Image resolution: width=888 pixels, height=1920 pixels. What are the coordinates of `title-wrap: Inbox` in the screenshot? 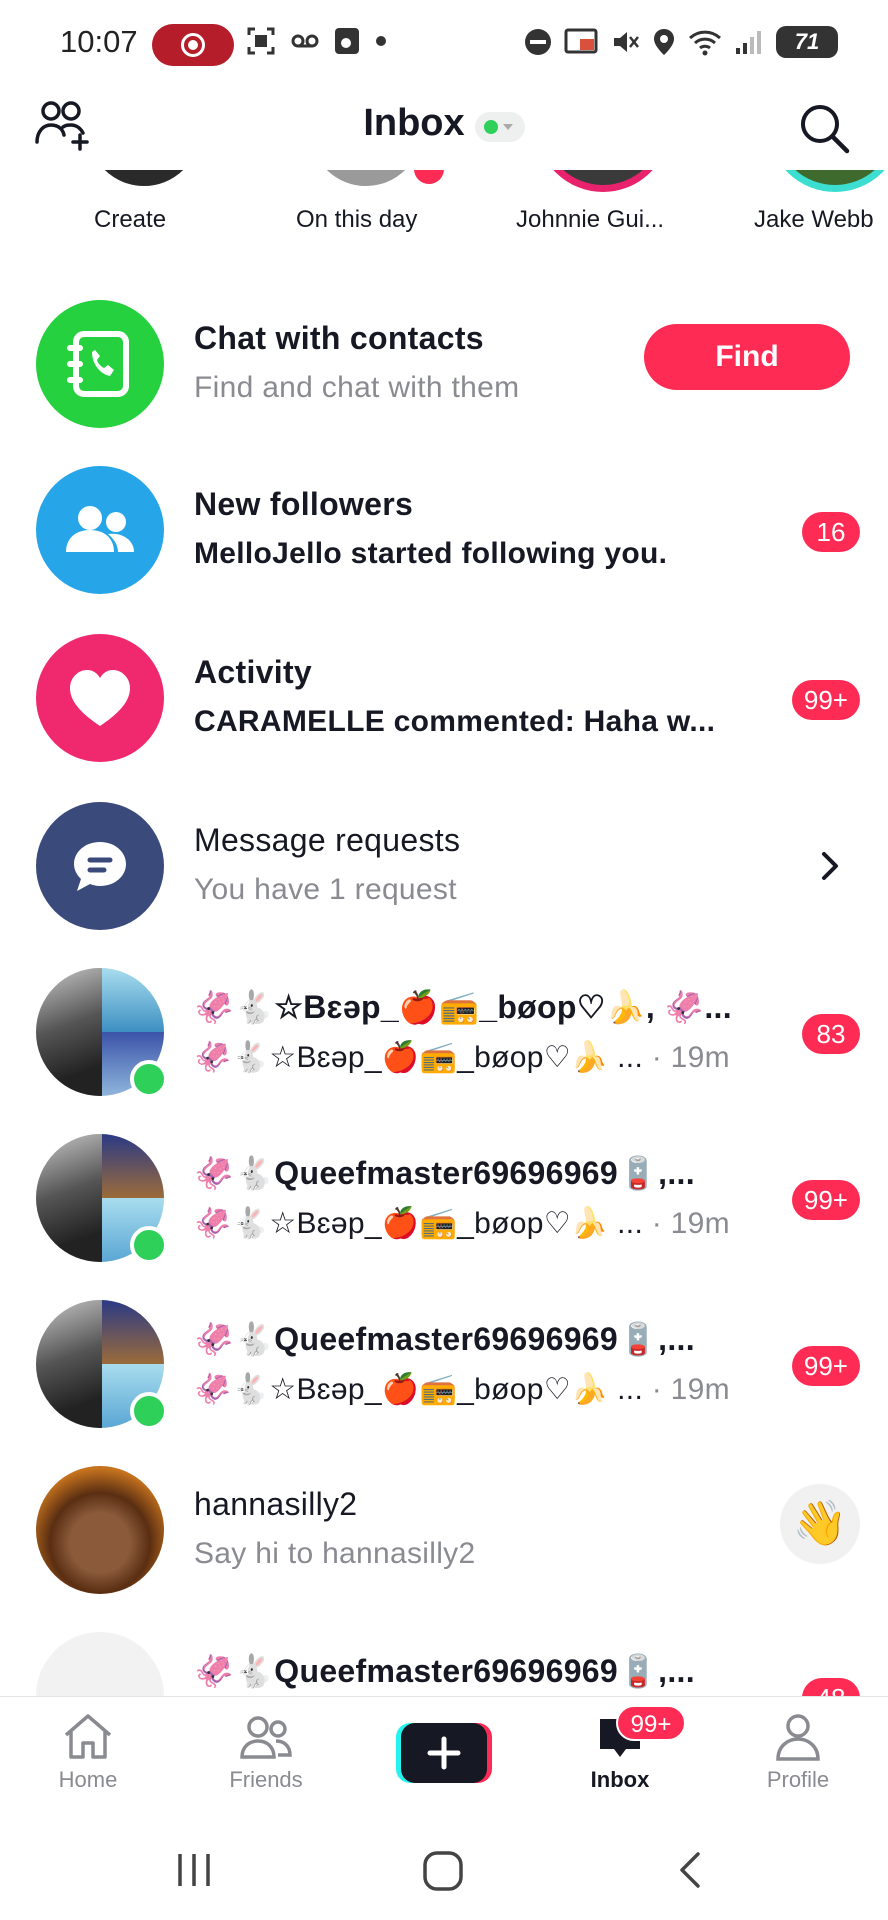 It's located at (444, 124).